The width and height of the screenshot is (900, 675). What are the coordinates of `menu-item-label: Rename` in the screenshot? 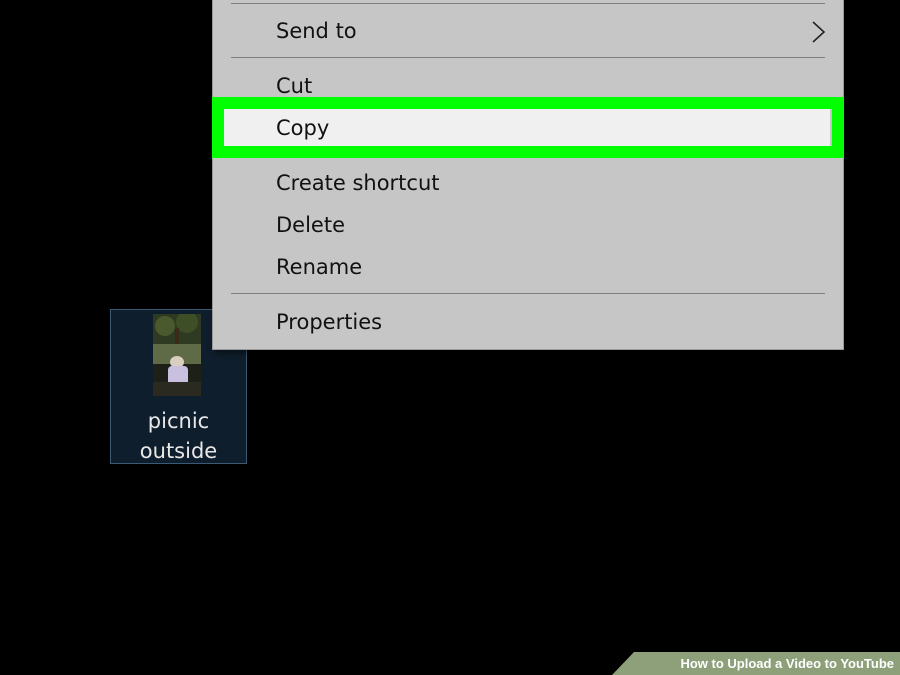 It's located at (319, 267).